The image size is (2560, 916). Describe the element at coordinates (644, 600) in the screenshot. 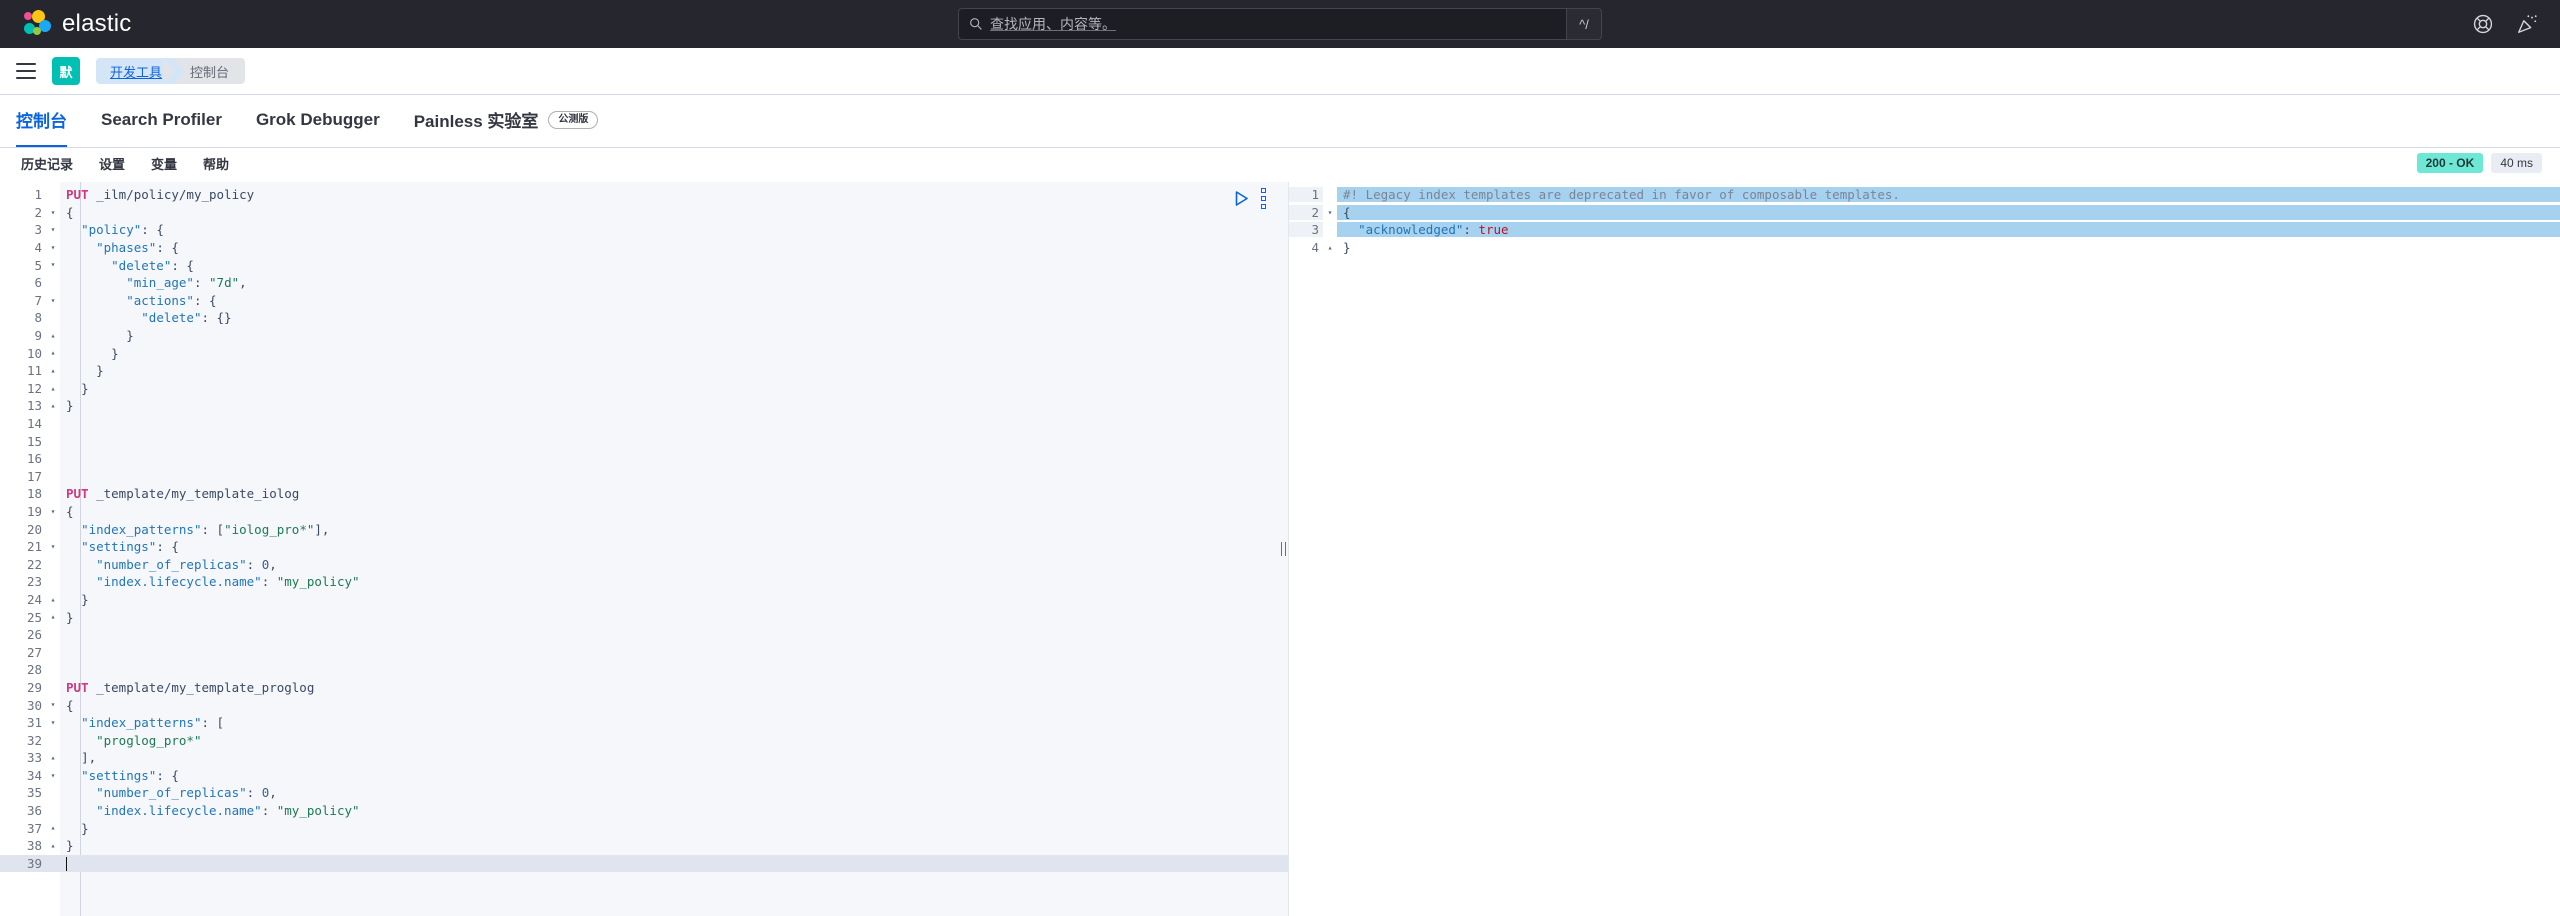

I see `code-line: 24 ▴ }` at that location.